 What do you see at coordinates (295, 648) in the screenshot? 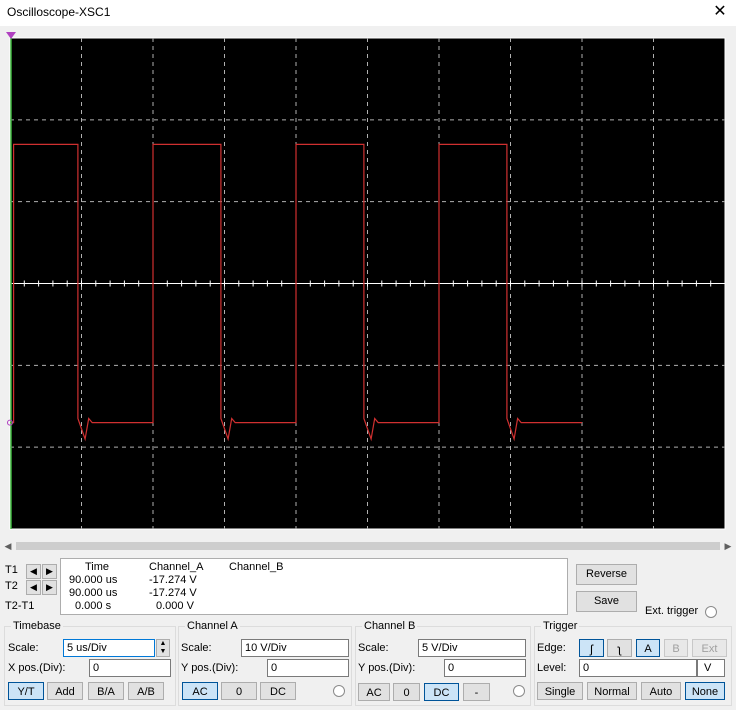
I see `channel-a-scale-input: 10 V/Div` at bounding box center [295, 648].